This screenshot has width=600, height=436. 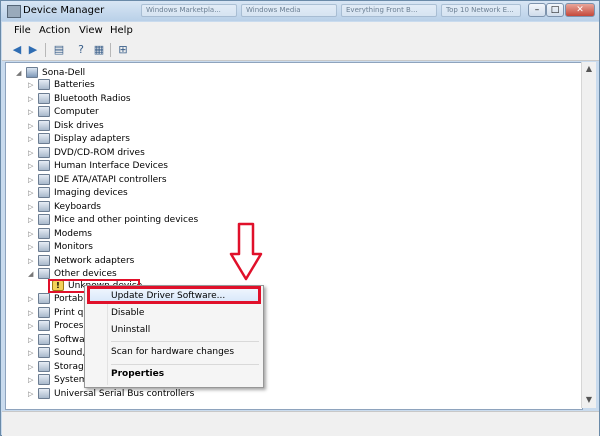 I want to click on hid-icon, so click(x=44, y=165).